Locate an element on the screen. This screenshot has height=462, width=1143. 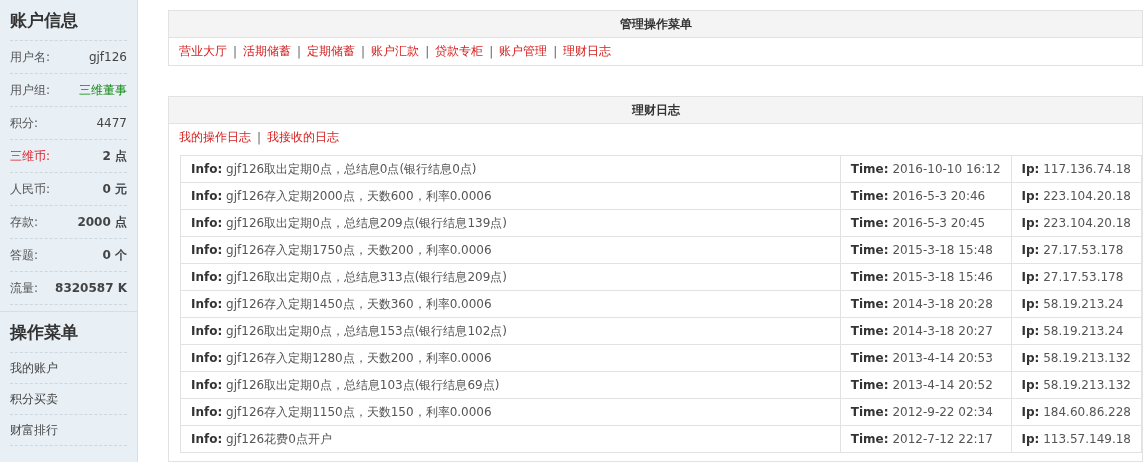
field-label: 存款: is located at coordinates (24, 222).